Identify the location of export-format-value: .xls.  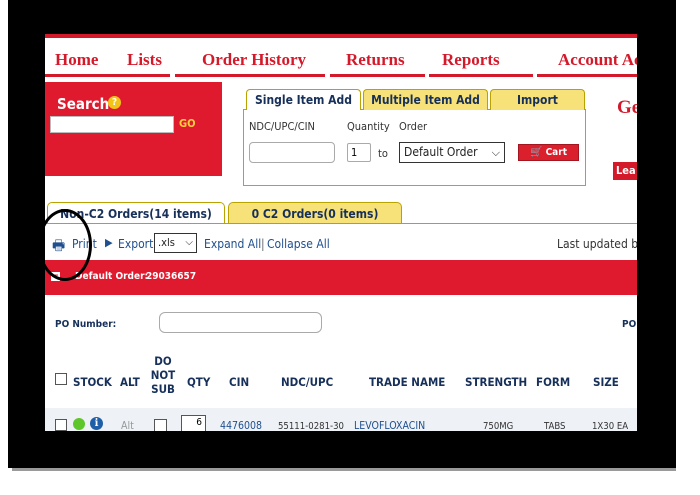
(166, 242).